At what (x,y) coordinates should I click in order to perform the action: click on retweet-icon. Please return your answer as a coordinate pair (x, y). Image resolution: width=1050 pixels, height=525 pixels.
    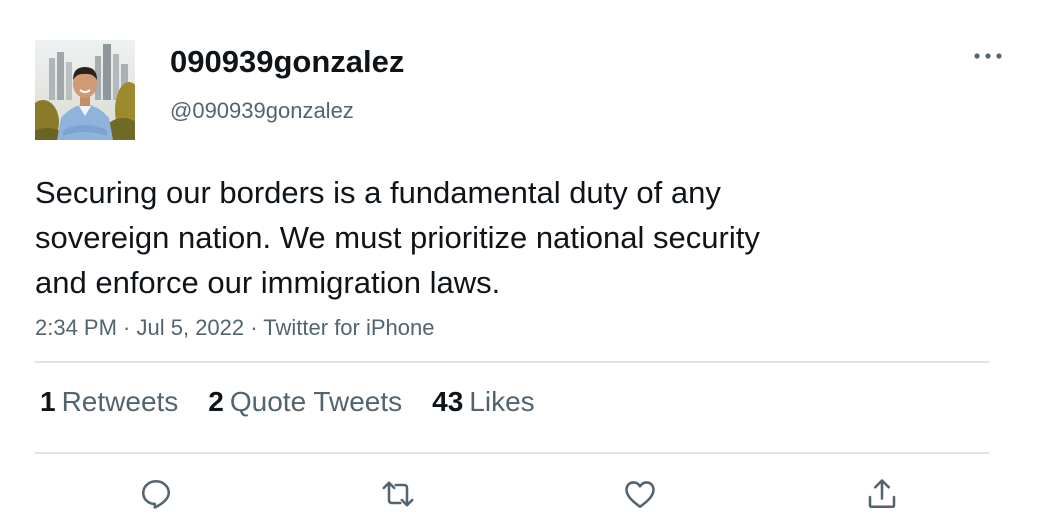
    Looking at the image, I should click on (398, 494).